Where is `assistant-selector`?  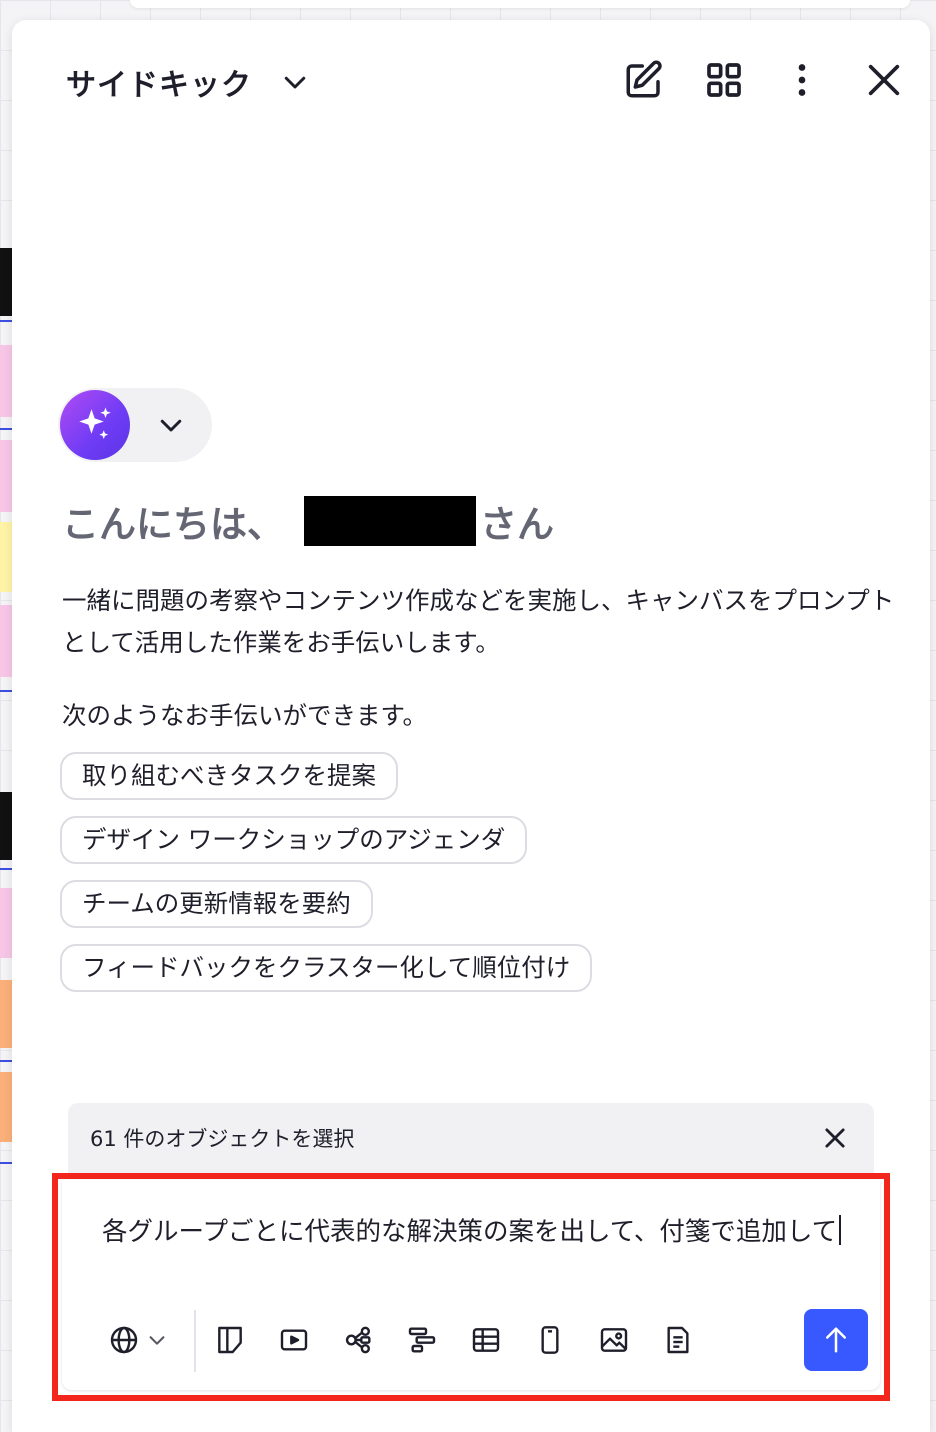
assistant-selector is located at coordinates (135, 425).